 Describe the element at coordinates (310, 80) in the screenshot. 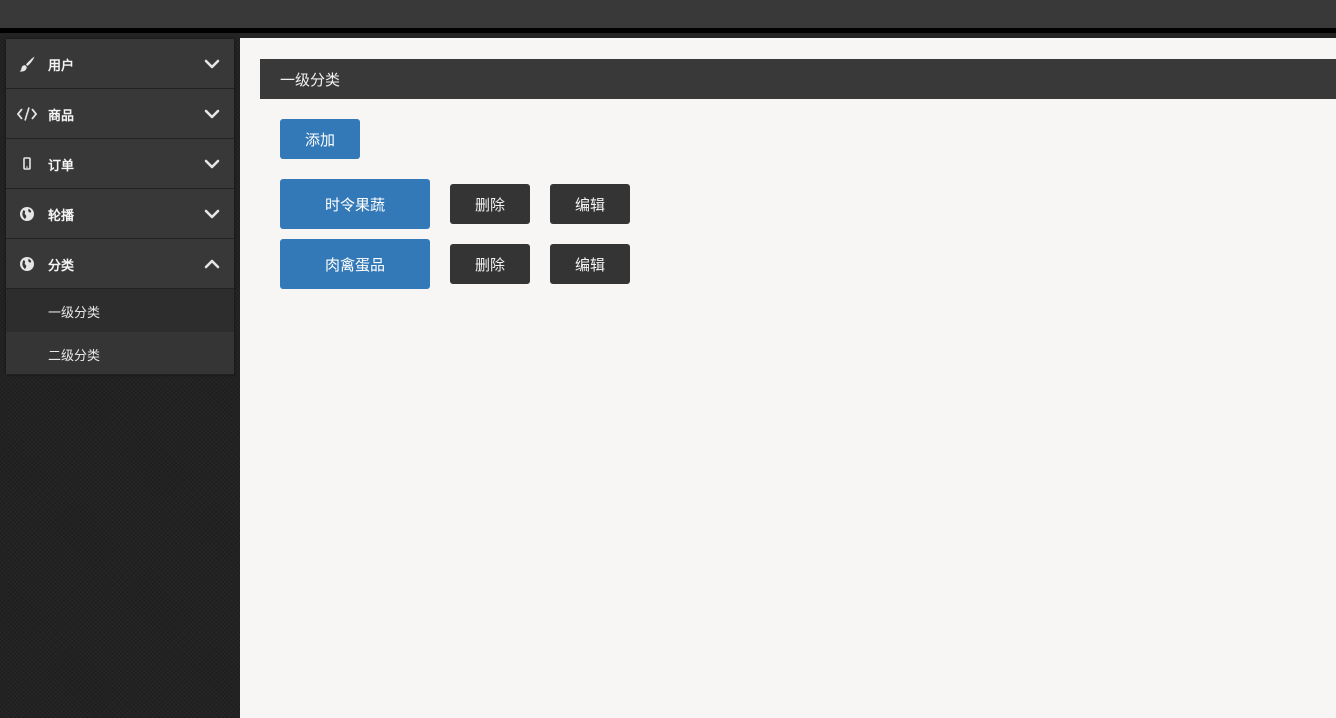

I see `page-title: 一级分类` at that location.